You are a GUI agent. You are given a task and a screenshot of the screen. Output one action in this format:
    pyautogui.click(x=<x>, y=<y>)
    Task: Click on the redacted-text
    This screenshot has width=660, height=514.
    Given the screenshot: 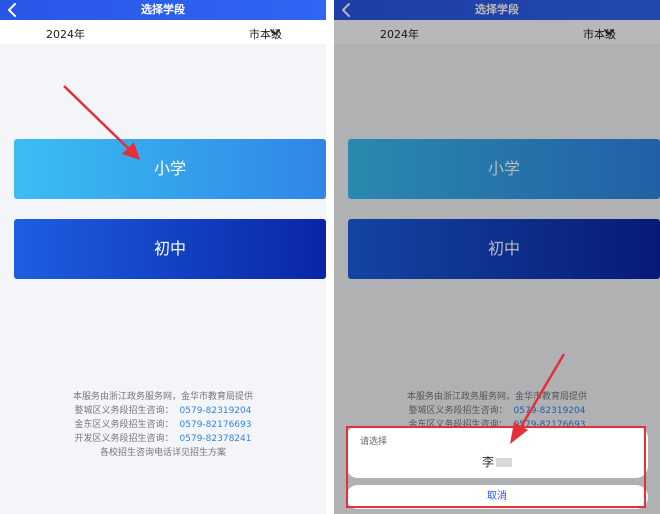 What is the action you would take?
    pyautogui.click(x=504, y=462)
    